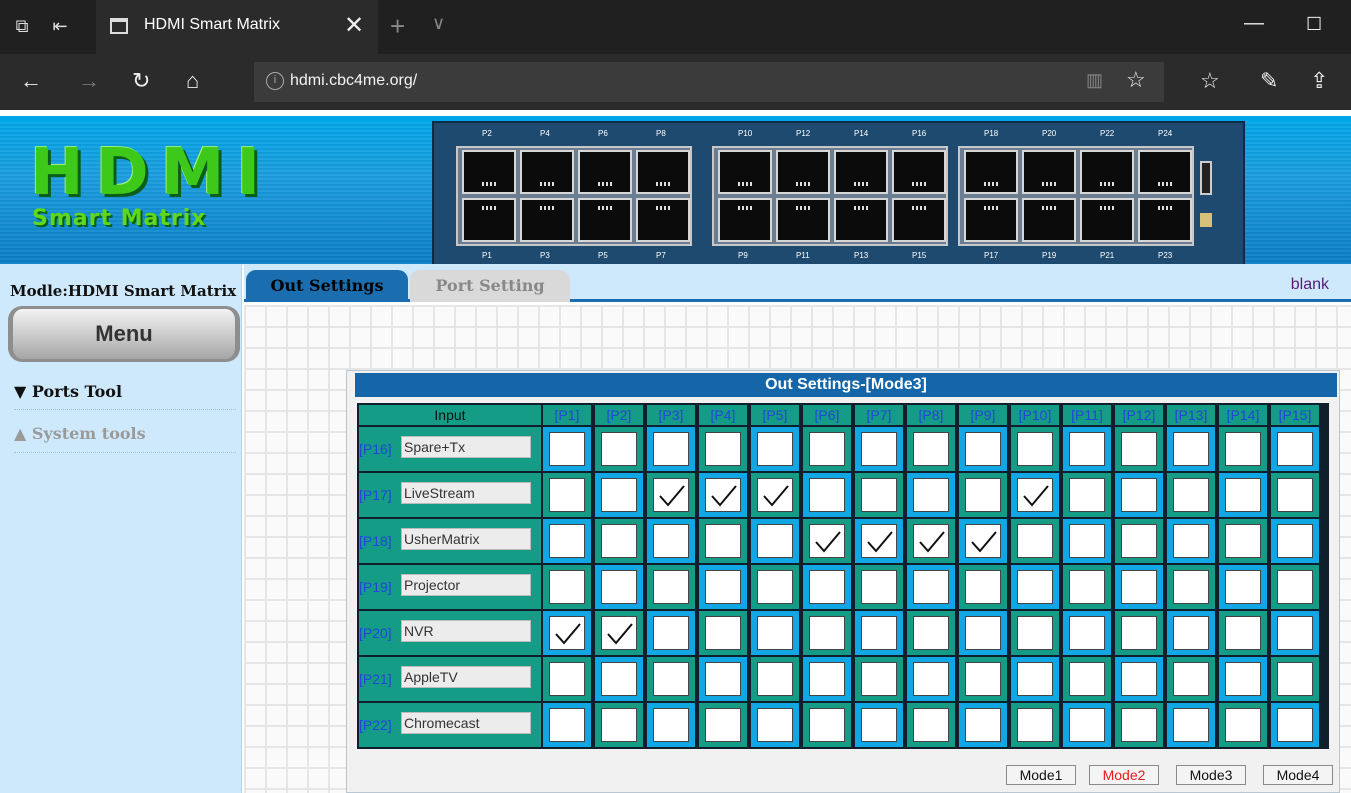  What do you see at coordinates (1041, 775) in the screenshot?
I see `mode-button-1: Mode1` at bounding box center [1041, 775].